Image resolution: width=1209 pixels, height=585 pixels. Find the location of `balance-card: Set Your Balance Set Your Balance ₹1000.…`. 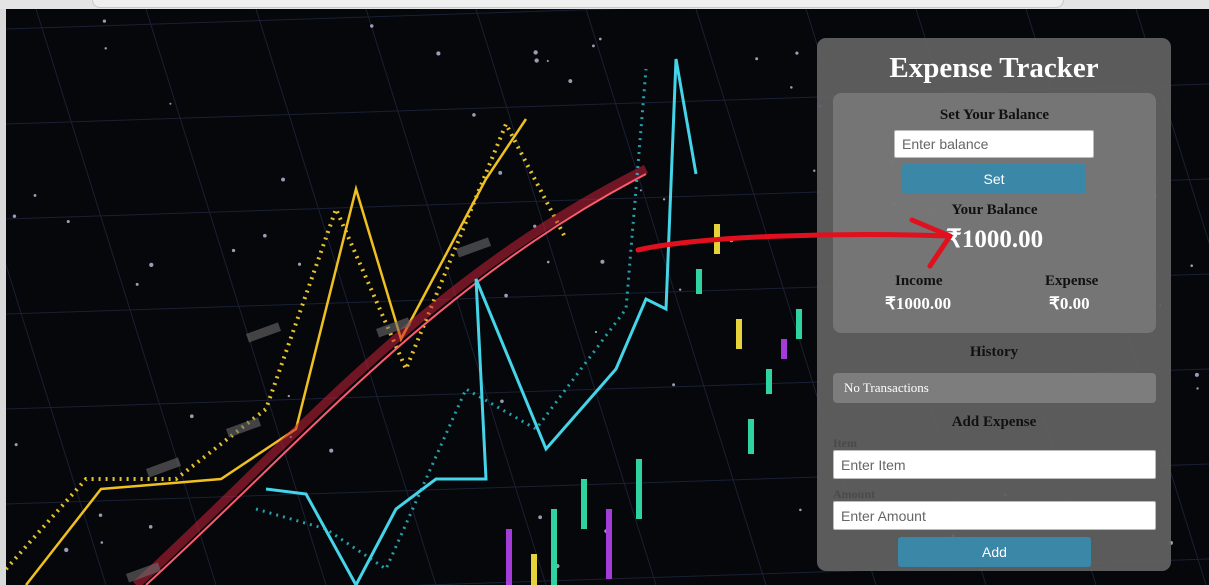

balance-card: Set Your Balance Set Your Balance ₹1000.… is located at coordinates (994, 213).